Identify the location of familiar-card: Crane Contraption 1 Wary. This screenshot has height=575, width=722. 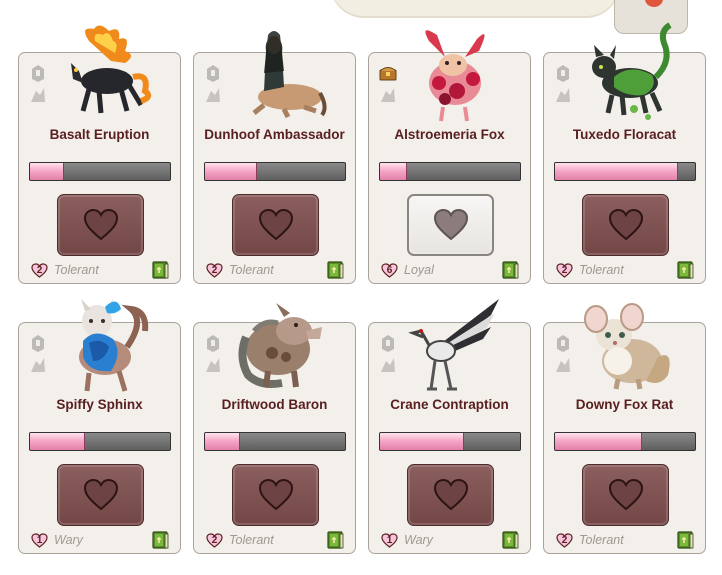
(449, 426).